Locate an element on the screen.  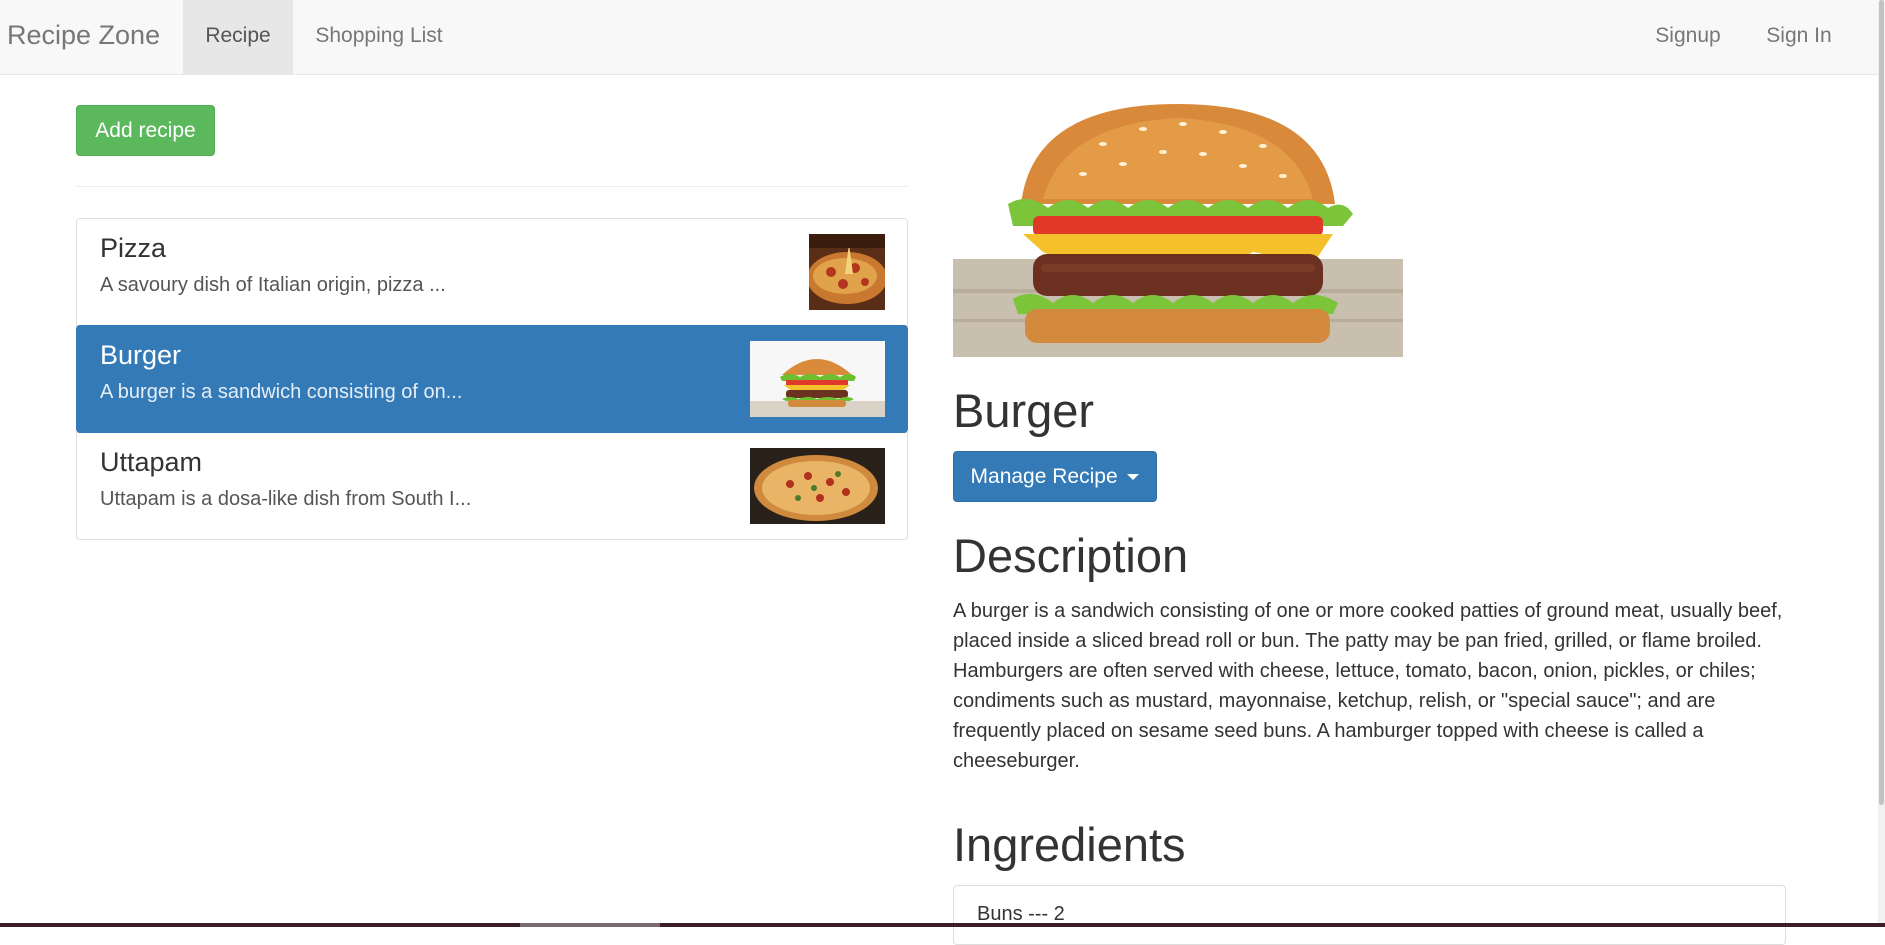
manage-recipe-label: Manage Recipe is located at coordinates (1044, 476).